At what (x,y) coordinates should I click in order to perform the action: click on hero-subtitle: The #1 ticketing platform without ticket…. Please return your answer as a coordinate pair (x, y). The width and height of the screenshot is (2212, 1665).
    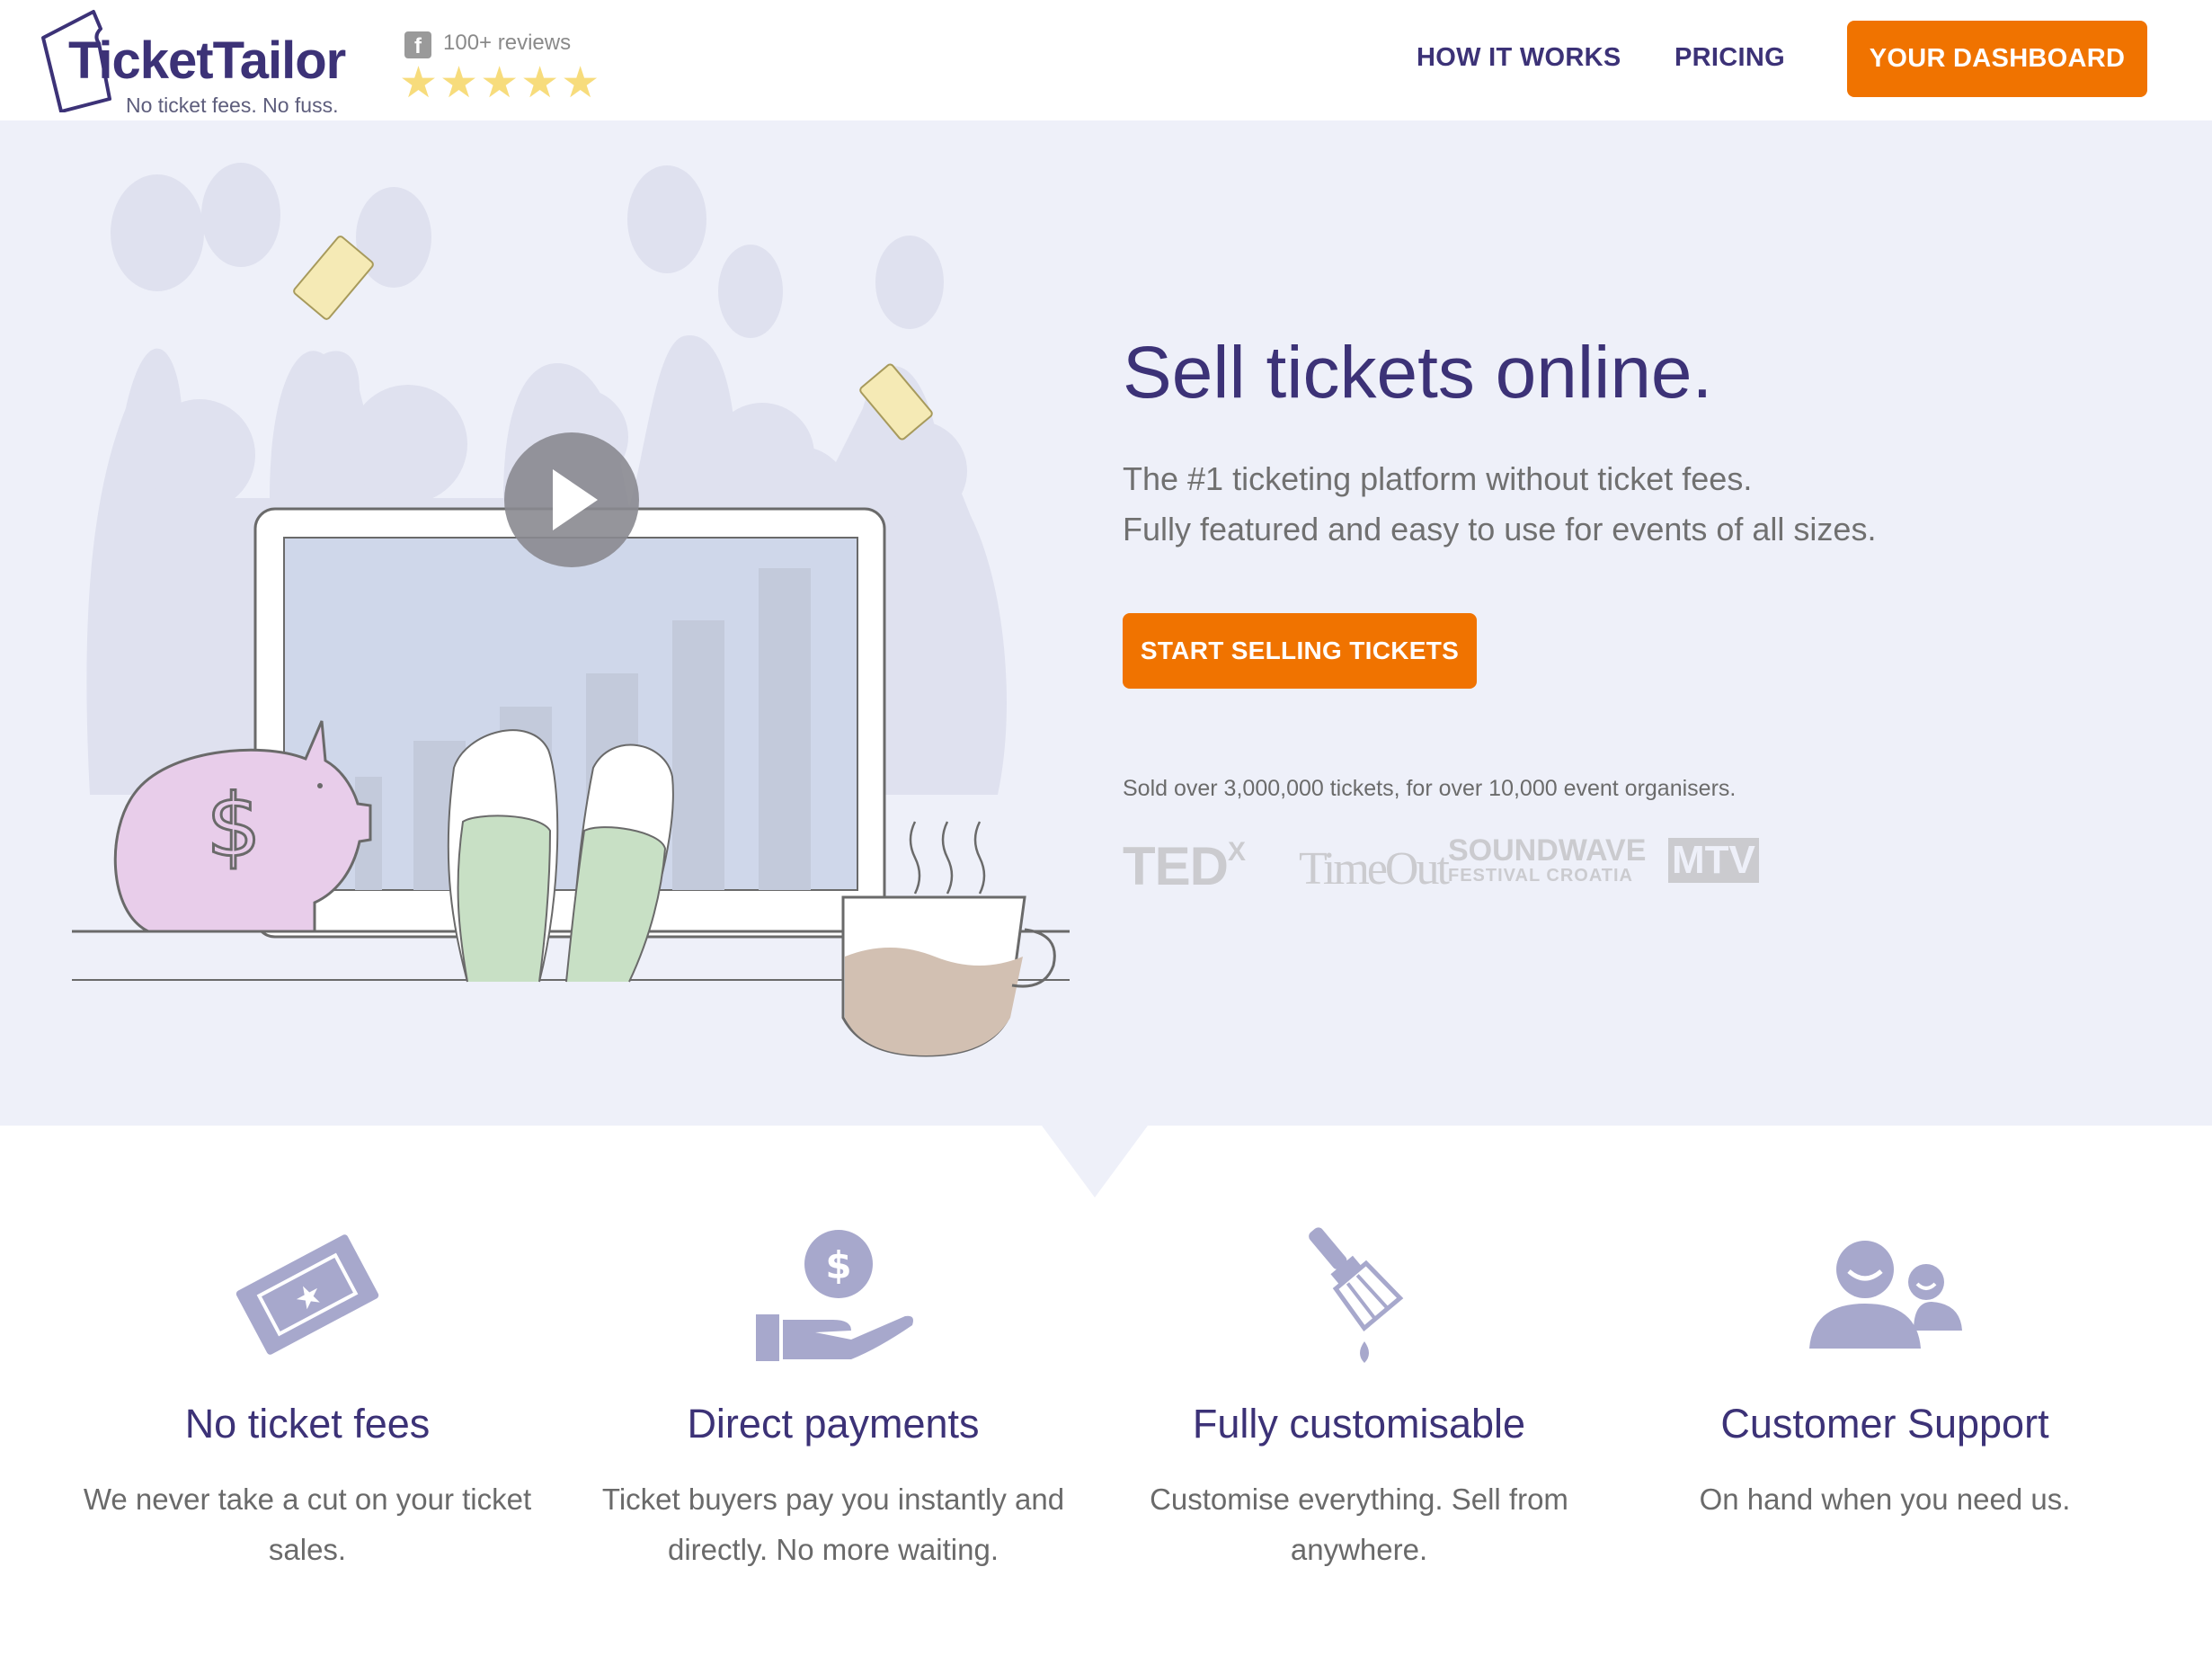
    Looking at the image, I should click on (1499, 504).